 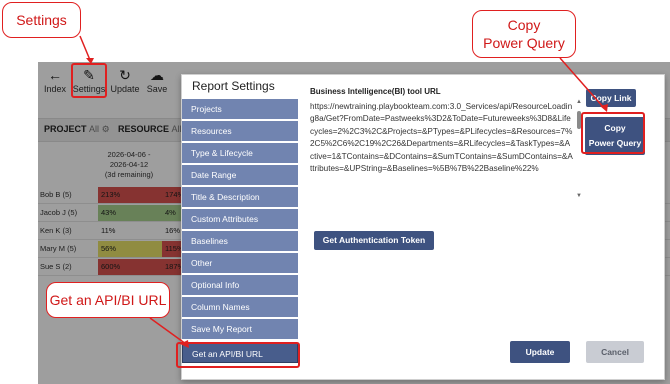 What do you see at coordinates (615, 352) in the screenshot?
I see `cancel-button: Cancel` at bounding box center [615, 352].